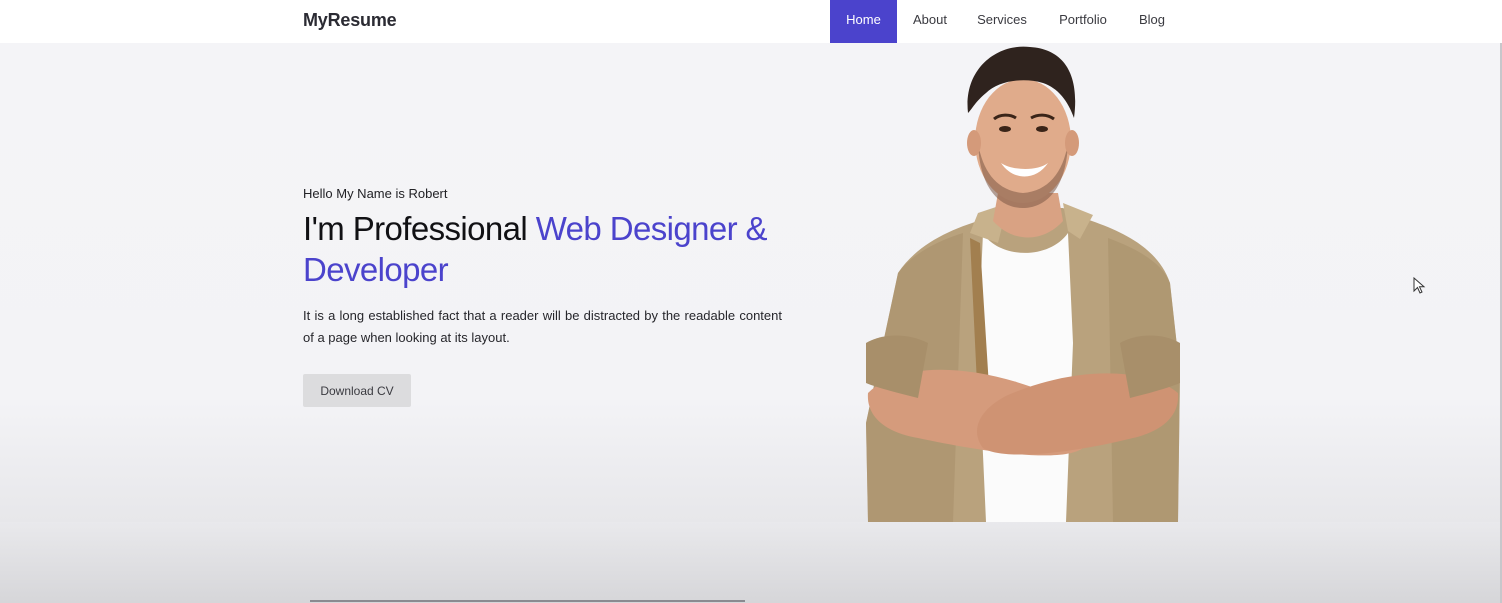 The width and height of the screenshot is (1502, 603). What do you see at coordinates (1083, 21) in the screenshot?
I see `nav-portfolio: Portfolio` at bounding box center [1083, 21].